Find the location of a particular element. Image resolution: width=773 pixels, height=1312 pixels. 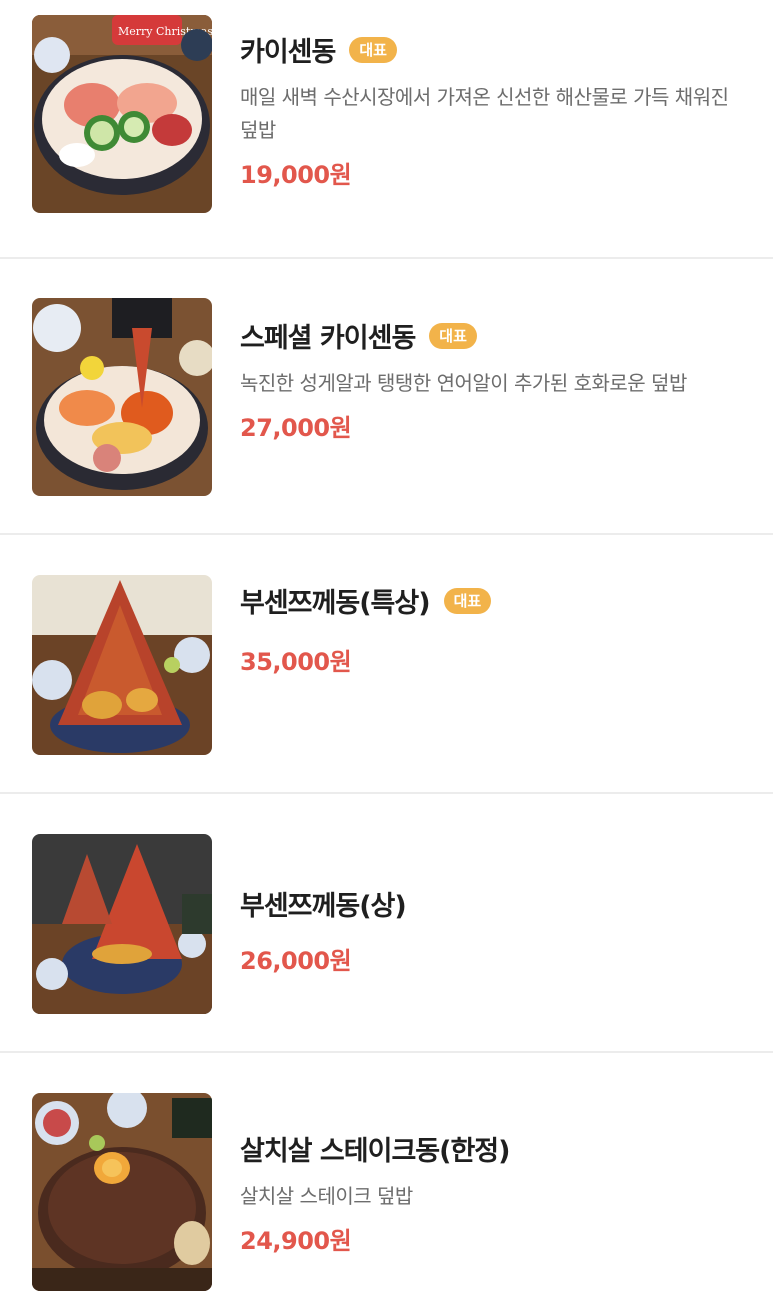

menu-item-description: 살치살 스테이크 덮밥 is located at coordinates (326, 1196).